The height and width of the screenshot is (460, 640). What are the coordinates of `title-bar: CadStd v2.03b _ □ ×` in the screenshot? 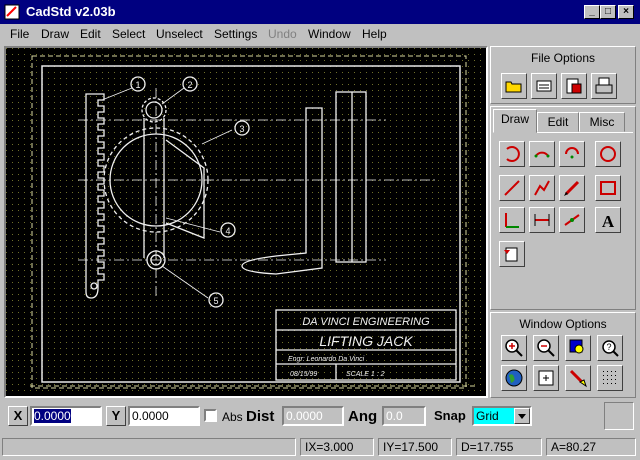 It's located at (320, 12).